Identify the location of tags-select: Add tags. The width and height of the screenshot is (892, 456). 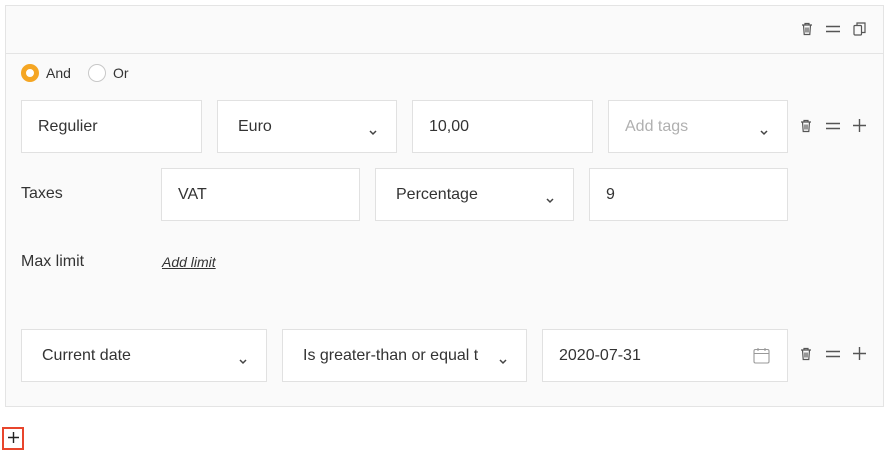
(698, 126).